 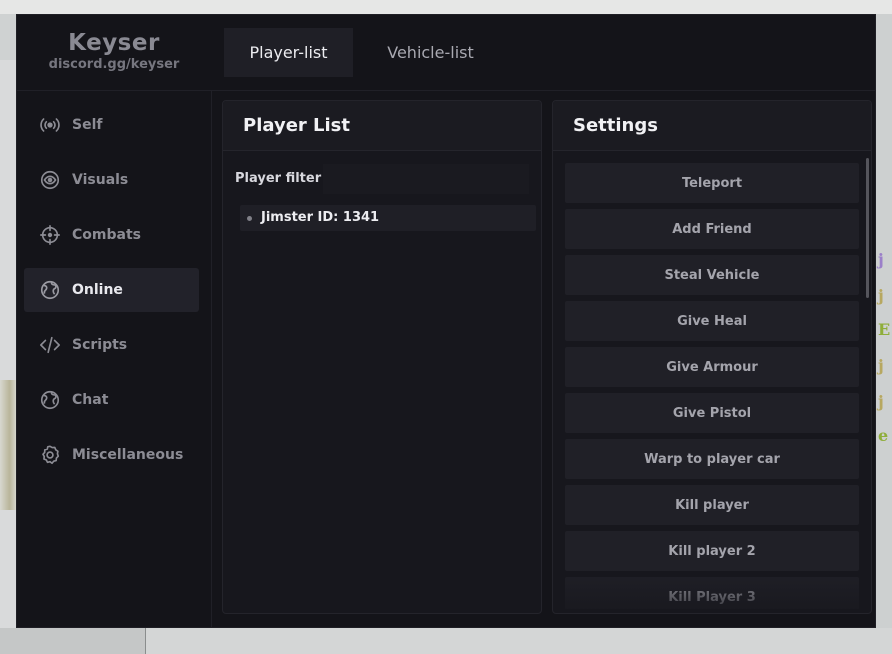 What do you see at coordinates (111, 125) in the screenshot?
I see `sidebar-item-self: Self` at bounding box center [111, 125].